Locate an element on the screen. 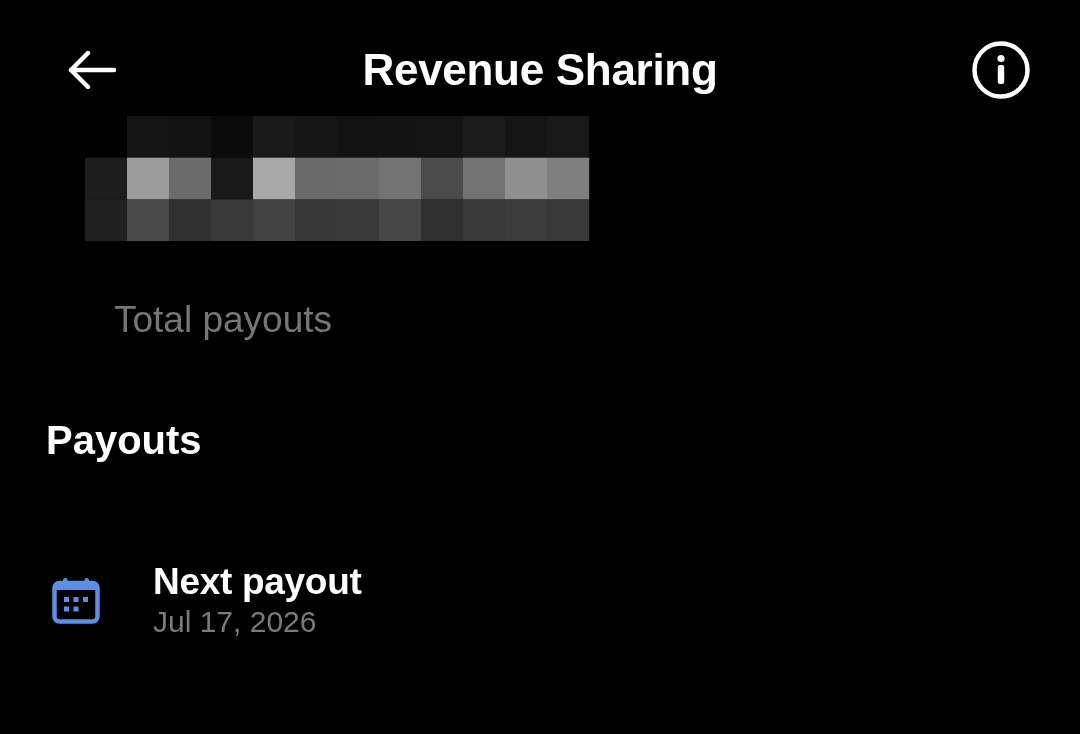 The image size is (1080, 734). page-title: Revenue Sharing is located at coordinates (540, 69).